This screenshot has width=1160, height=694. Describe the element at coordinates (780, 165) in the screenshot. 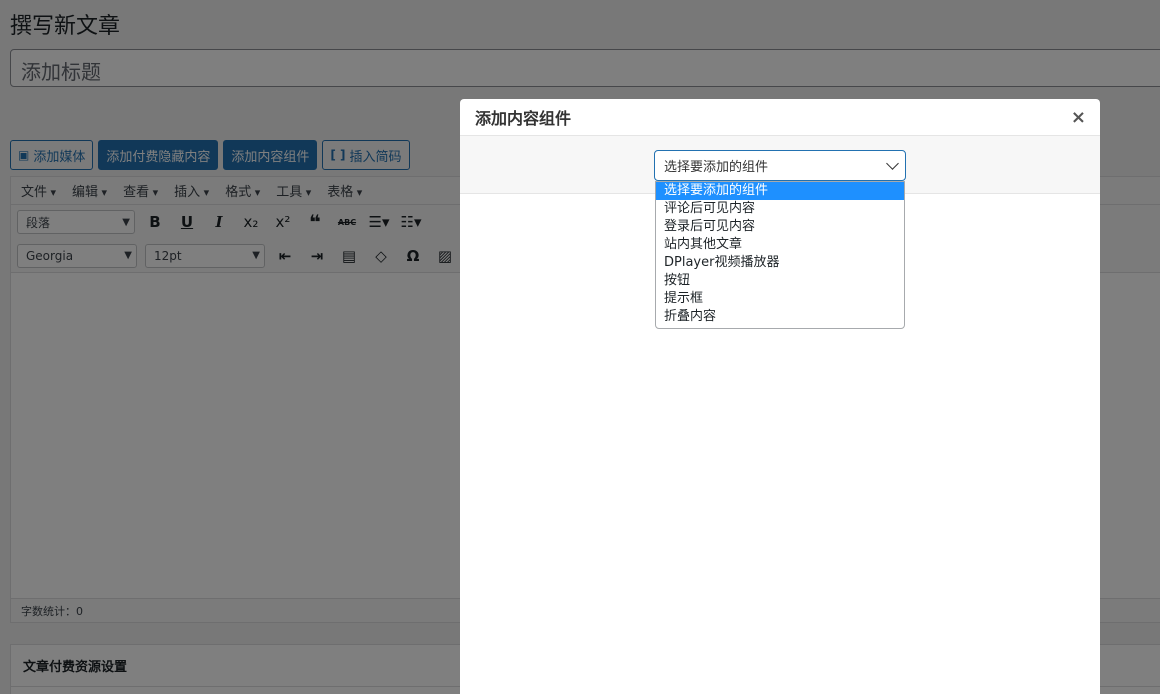

I see `component-select: 选择要添加的组件` at that location.